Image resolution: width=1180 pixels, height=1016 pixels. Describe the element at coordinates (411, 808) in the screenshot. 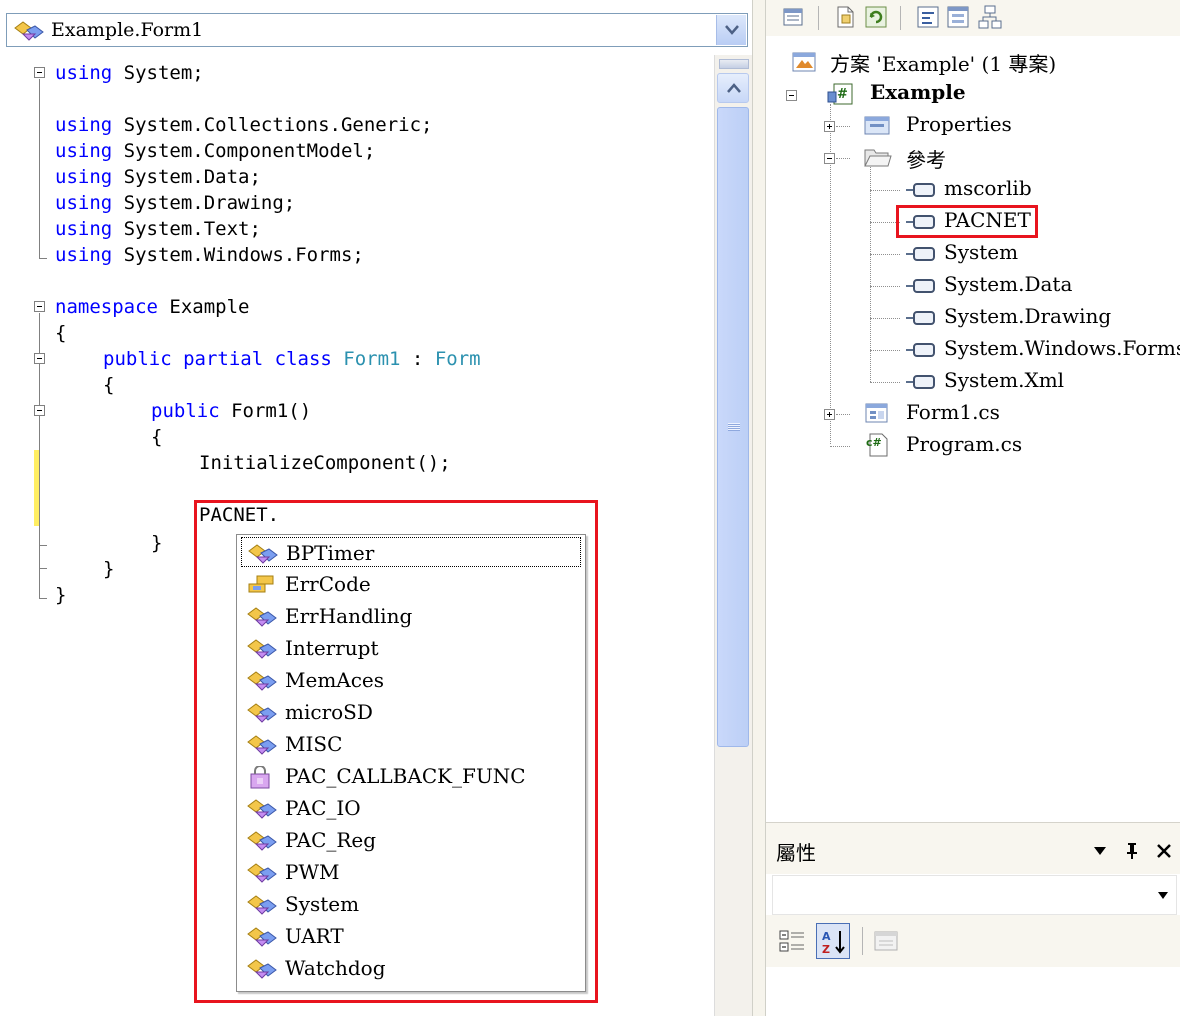

I see `intellisense-item: PAC_IO` at that location.